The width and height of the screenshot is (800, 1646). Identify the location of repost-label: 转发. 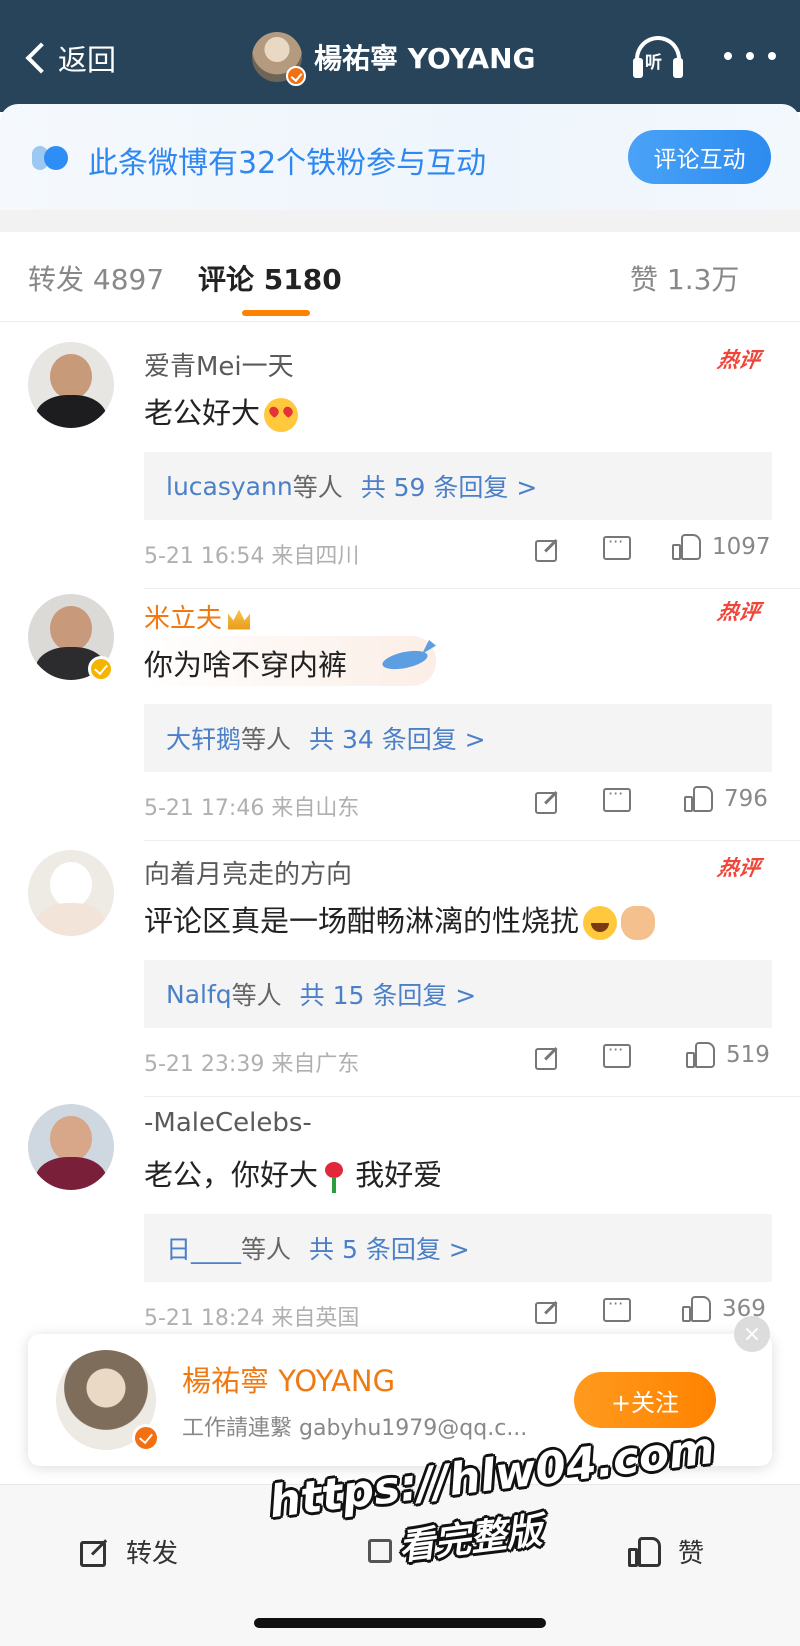
(152, 1554).